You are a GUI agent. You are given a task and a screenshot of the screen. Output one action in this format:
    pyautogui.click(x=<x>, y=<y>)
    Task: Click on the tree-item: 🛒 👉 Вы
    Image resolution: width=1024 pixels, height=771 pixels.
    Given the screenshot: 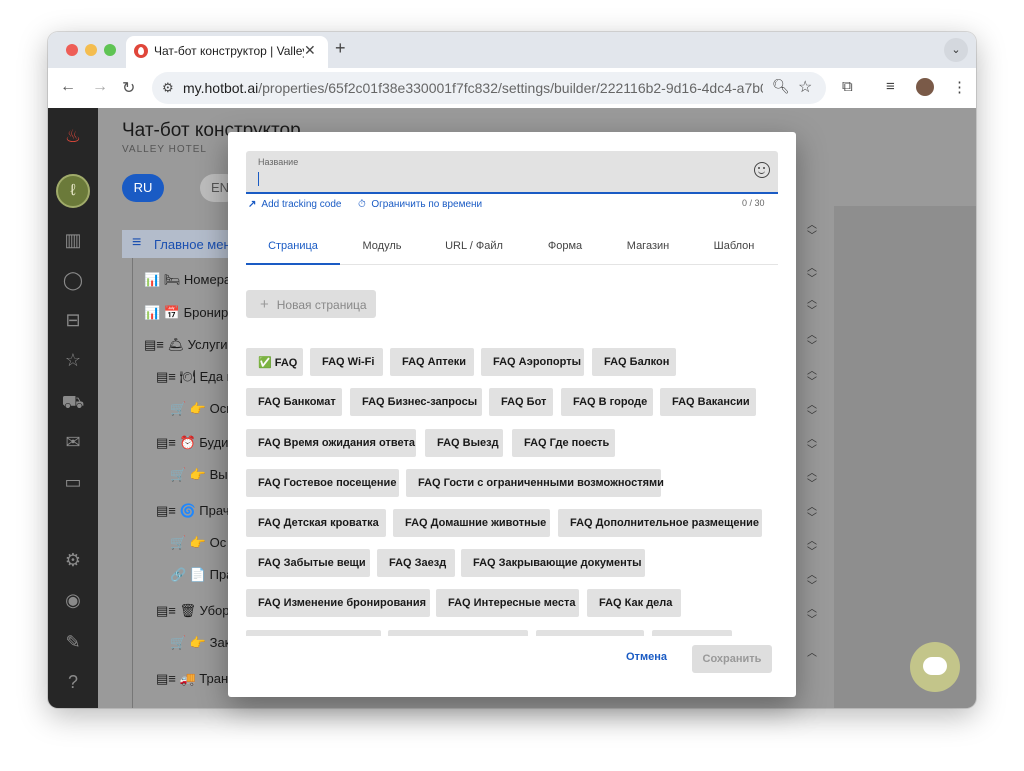 What is the action you would take?
    pyautogui.click(x=199, y=475)
    